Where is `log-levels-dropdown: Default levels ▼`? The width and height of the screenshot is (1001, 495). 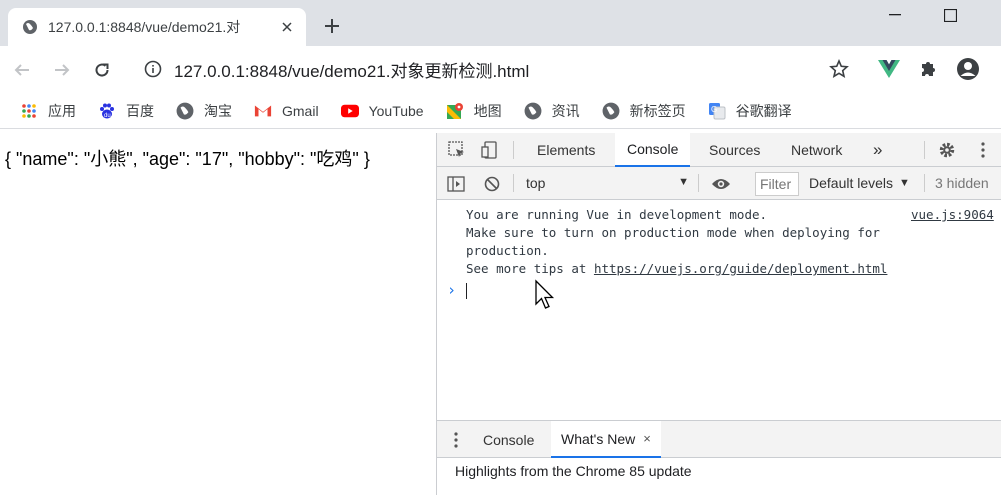
log-levels-dropdown: Default levels ▼ is located at coordinates (859, 183).